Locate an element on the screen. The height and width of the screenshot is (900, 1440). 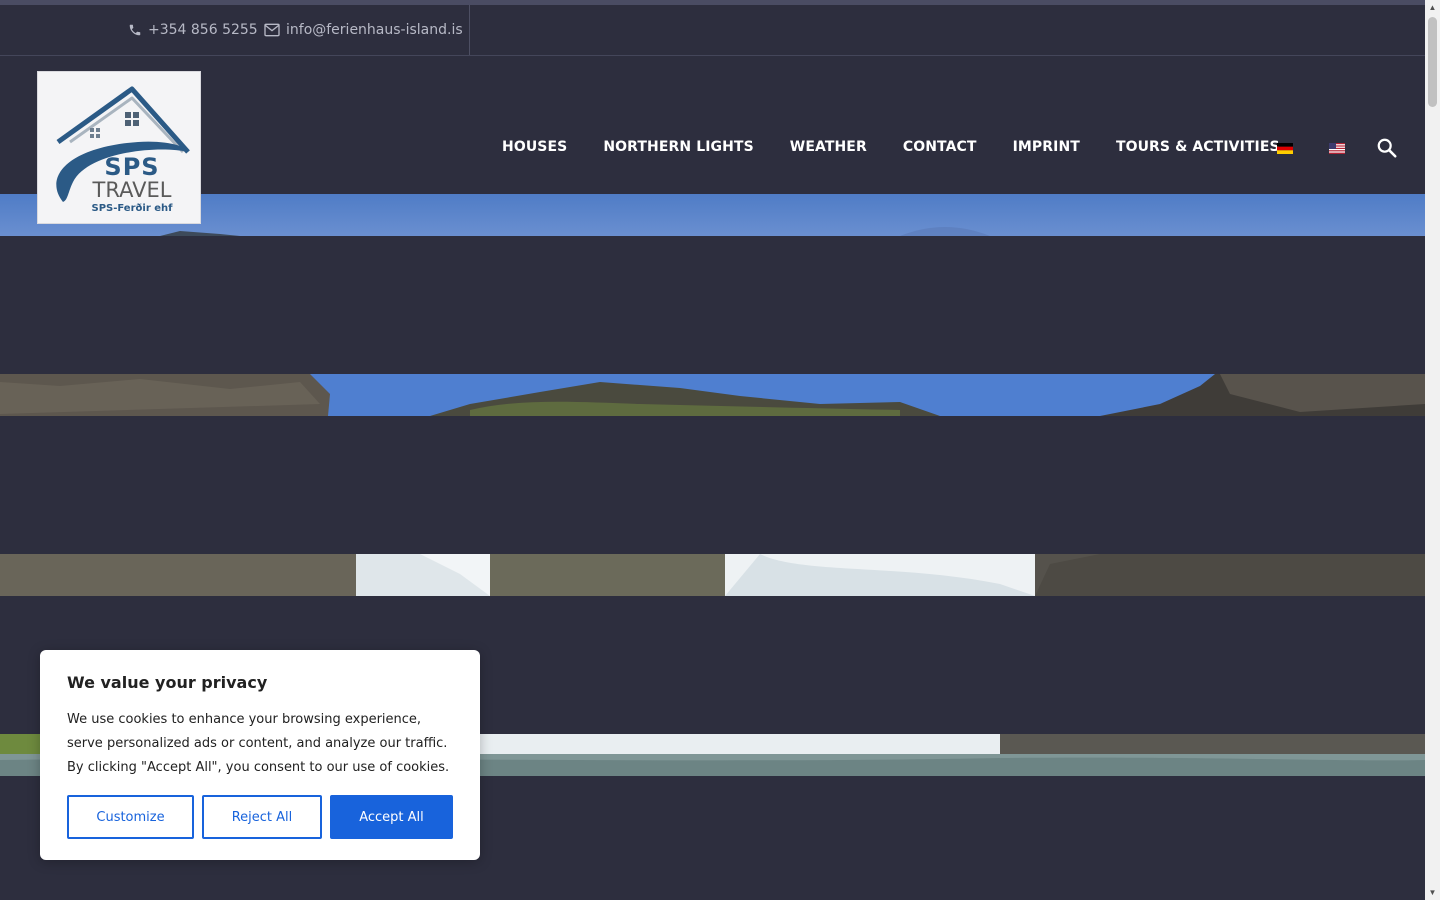
us-flag-icon is located at coordinates (1337, 148).